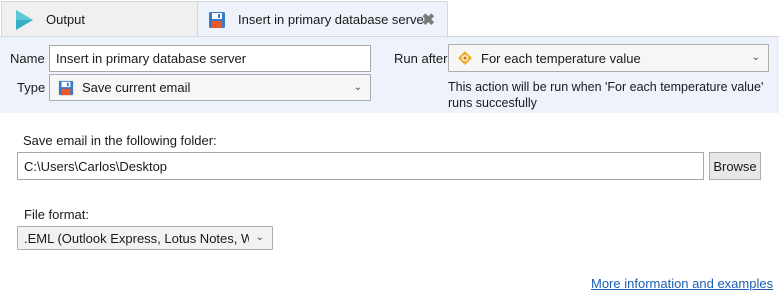 The image size is (779, 301). Describe the element at coordinates (735, 166) in the screenshot. I see `browse-button: Browse` at that location.